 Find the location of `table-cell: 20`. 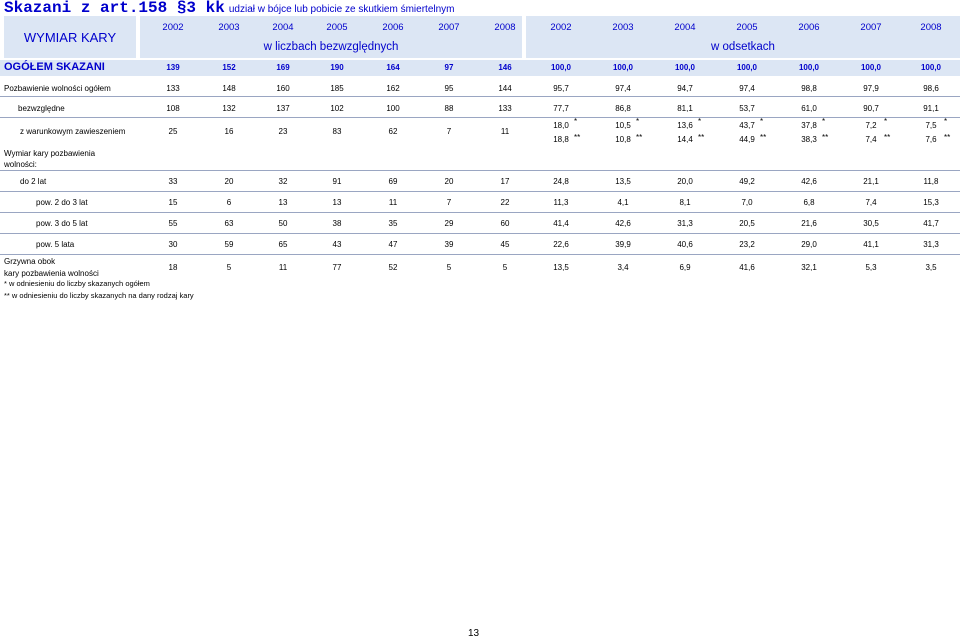

table-cell: 20 is located at coordinates (449, 181).